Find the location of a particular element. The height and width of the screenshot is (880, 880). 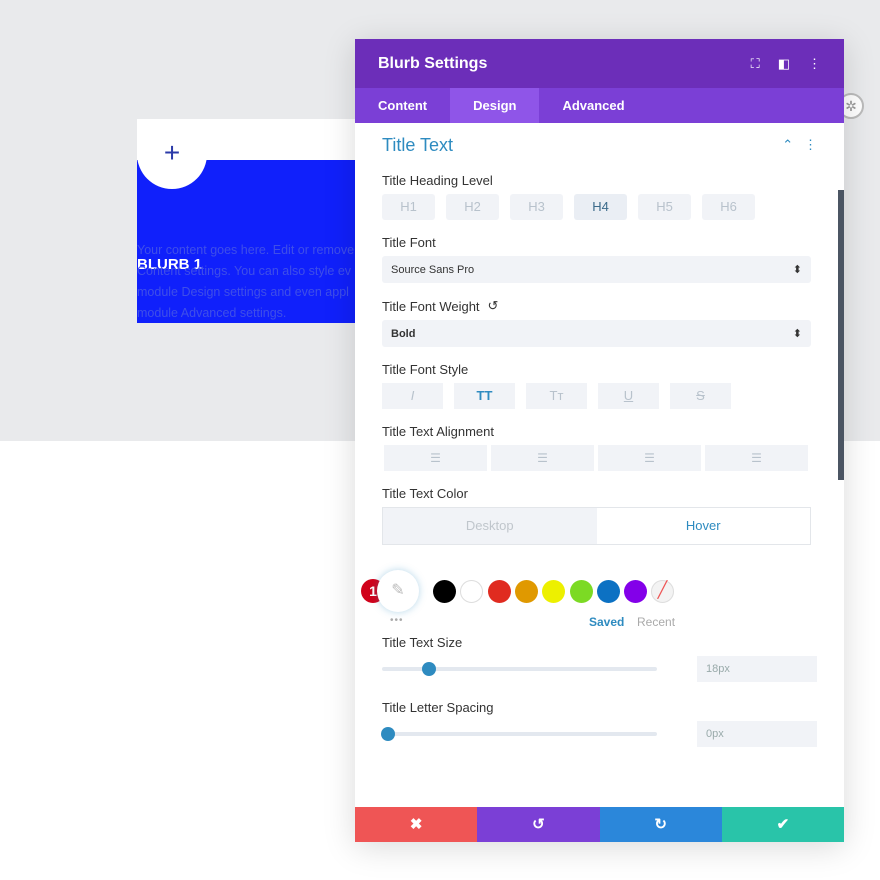

align-center-icon: ☰ is located at coordinates (542, 458).